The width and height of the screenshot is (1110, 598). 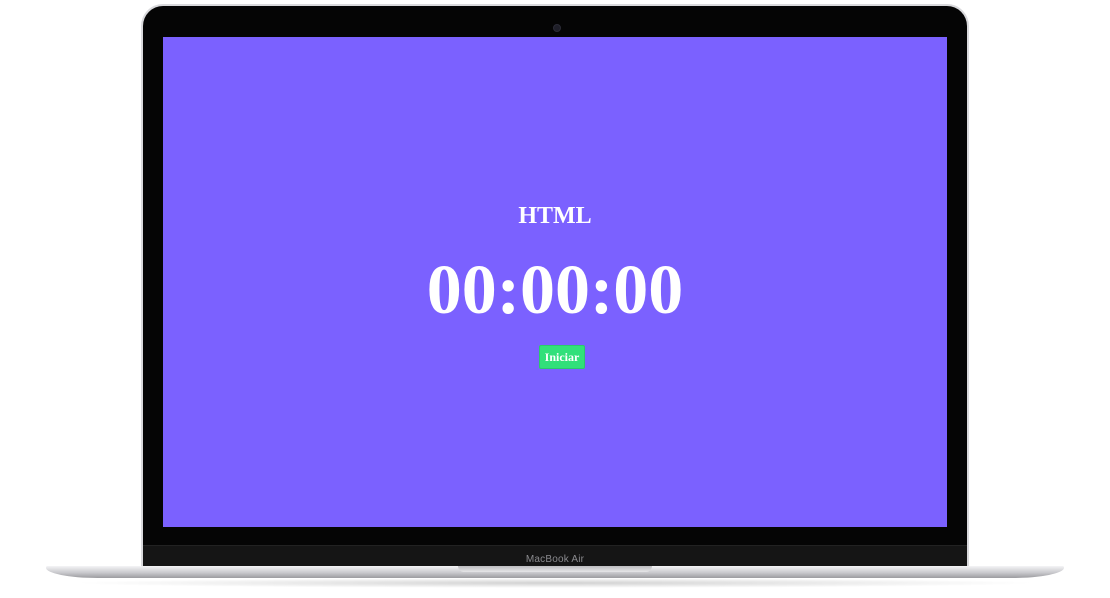 What do you see at coordinates (557, 28) in the screenshot?
I see `camera-icon` at bounding box center [557, 28].